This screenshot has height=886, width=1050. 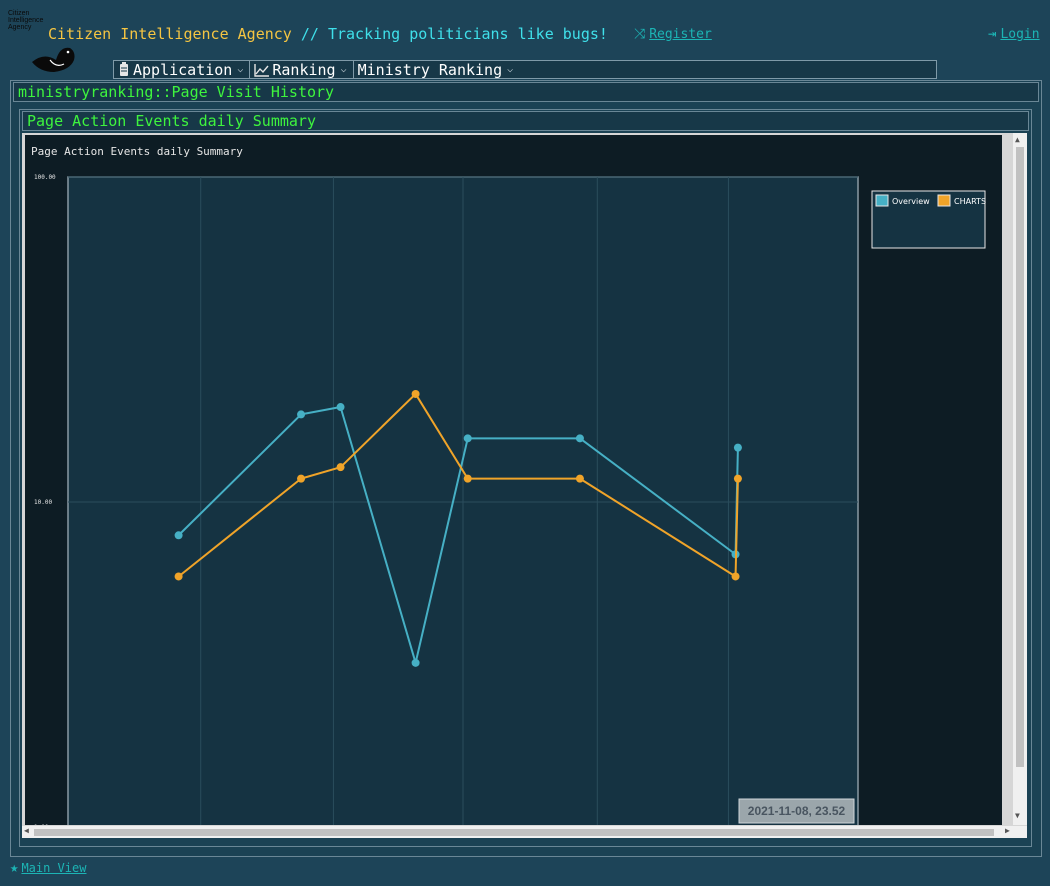 I want to click on legend-label-charts: CHARTS, so click(x=970, y=201).